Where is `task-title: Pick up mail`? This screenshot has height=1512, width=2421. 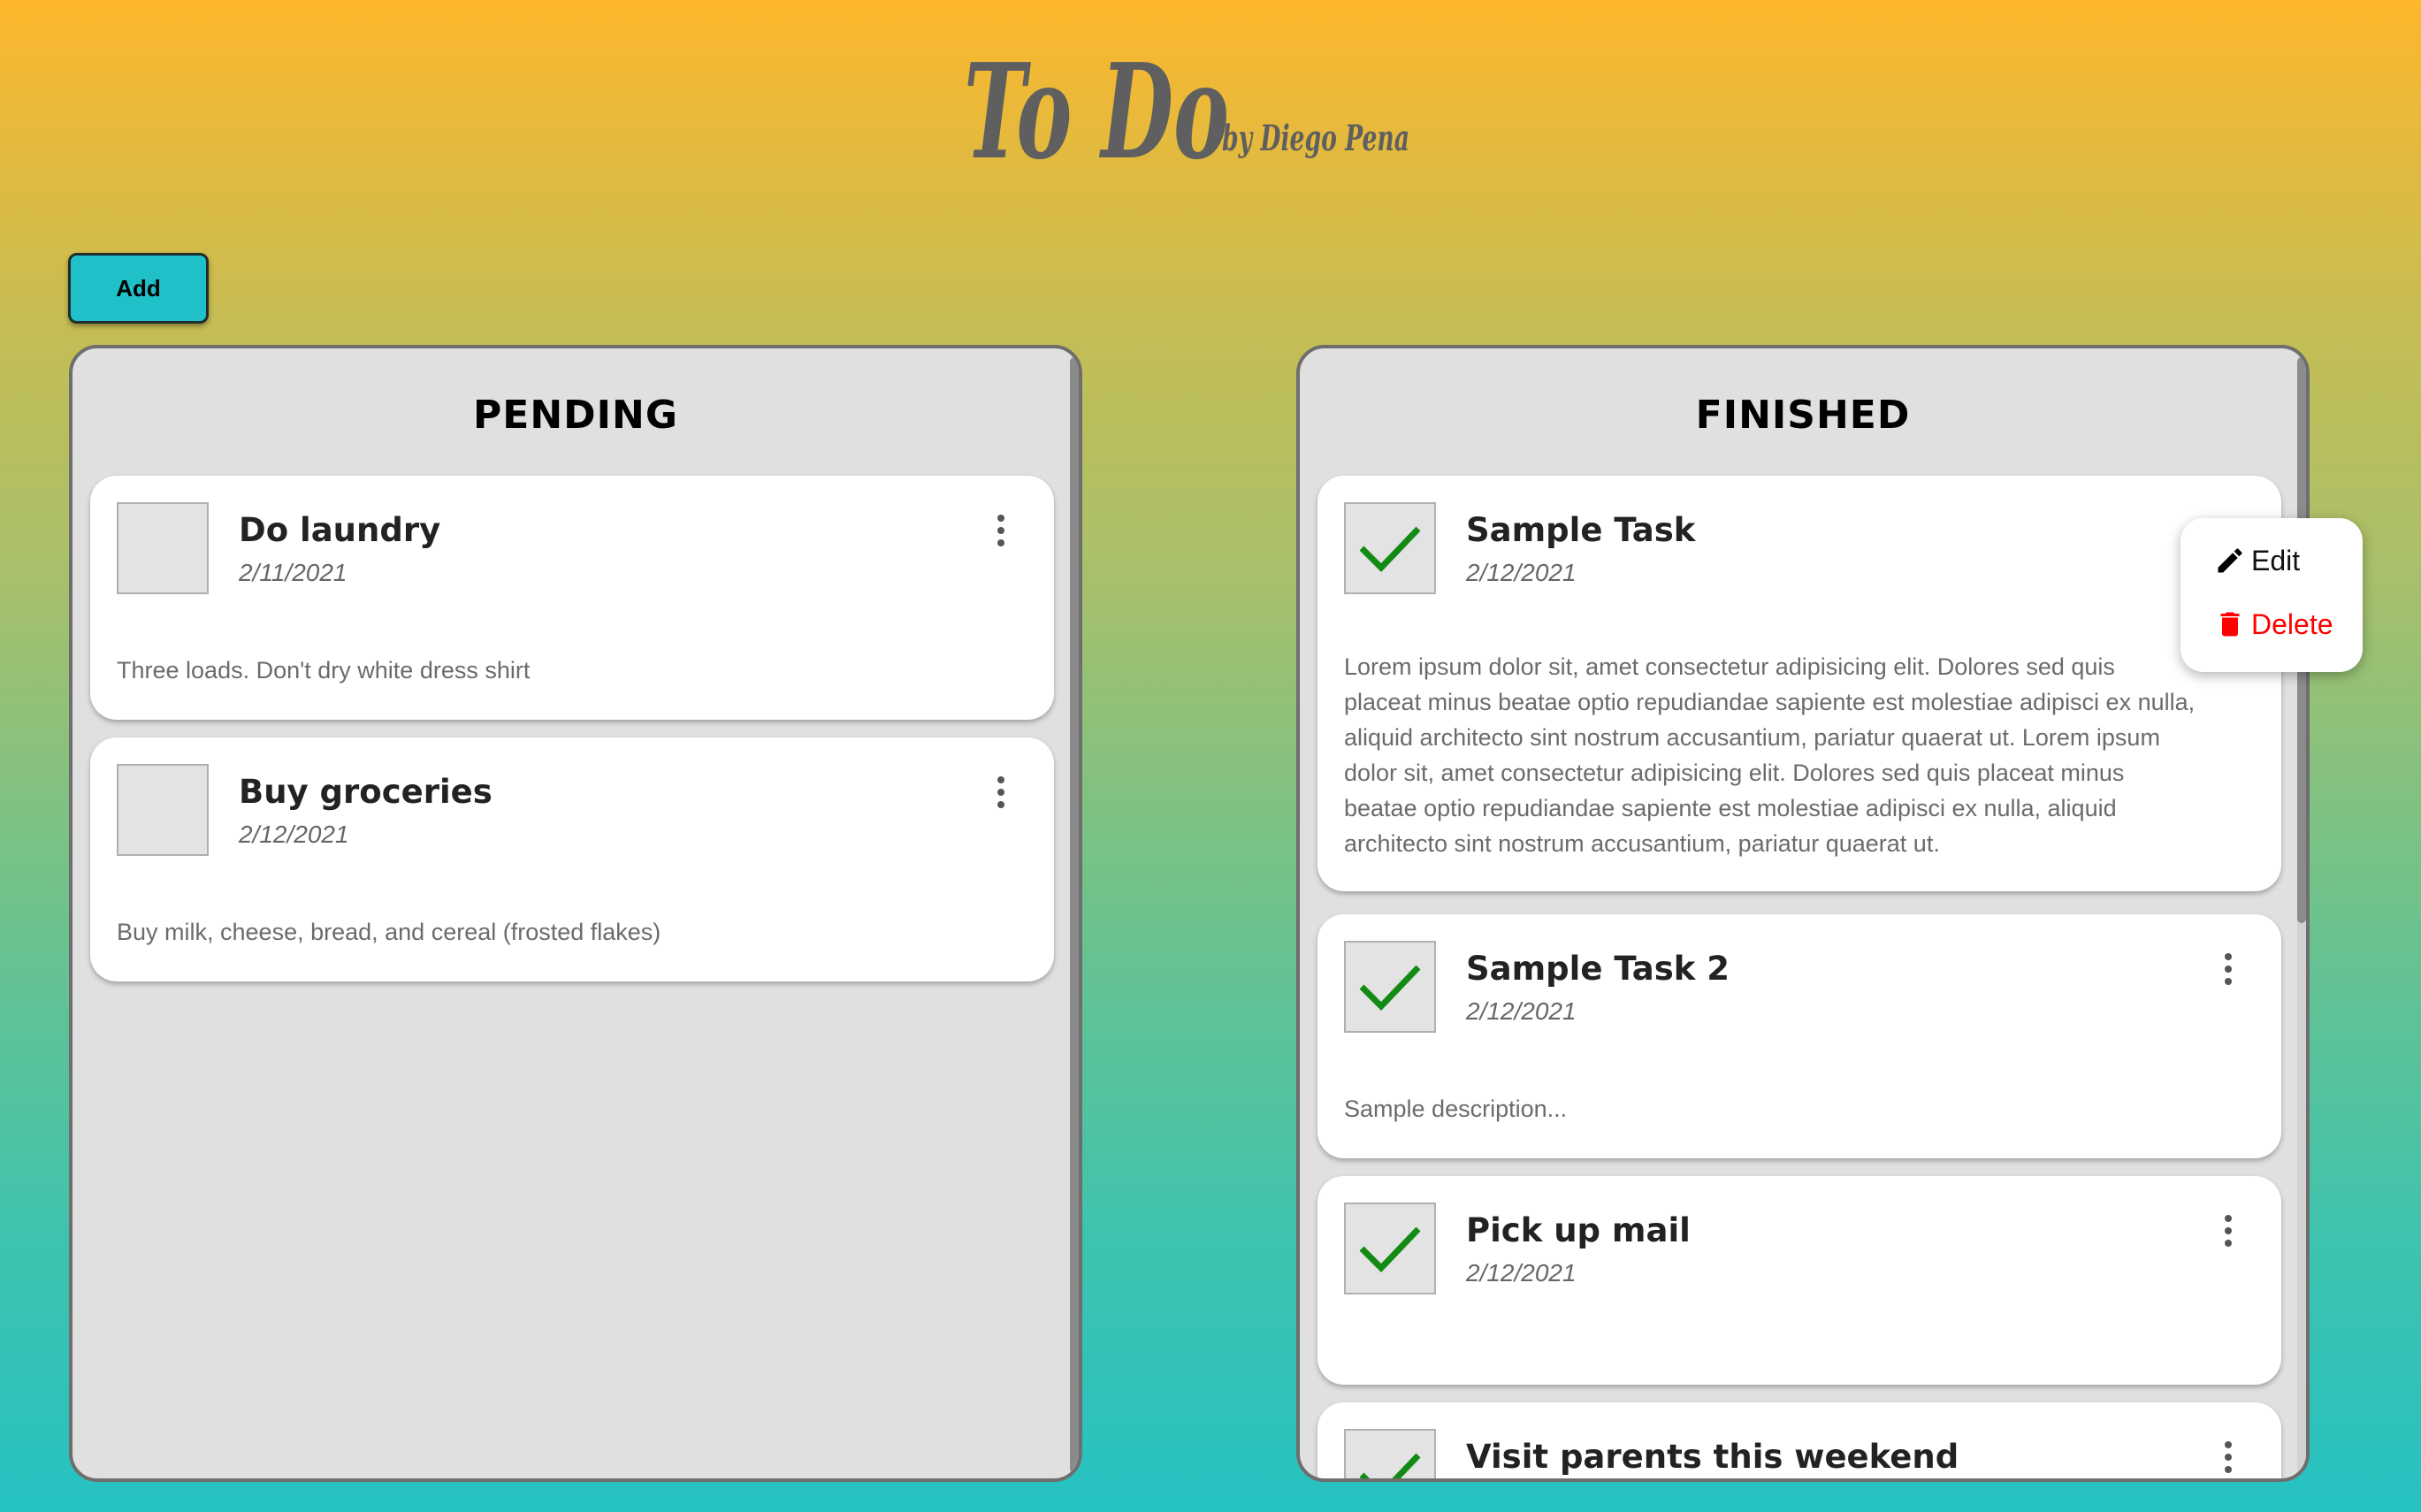
task-title: Pick up mail is located at coordinates (1578, 1230).